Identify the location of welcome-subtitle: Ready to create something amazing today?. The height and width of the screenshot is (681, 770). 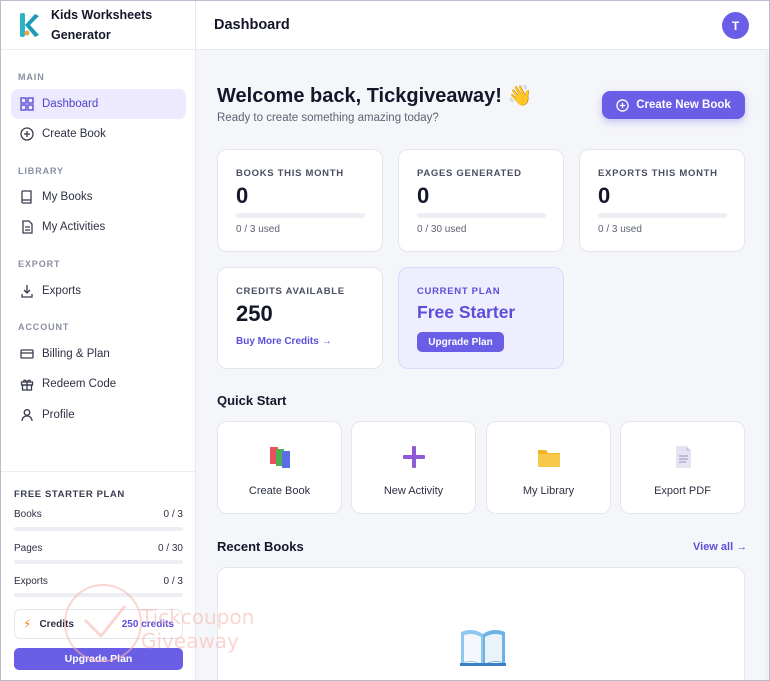
(328, 118).